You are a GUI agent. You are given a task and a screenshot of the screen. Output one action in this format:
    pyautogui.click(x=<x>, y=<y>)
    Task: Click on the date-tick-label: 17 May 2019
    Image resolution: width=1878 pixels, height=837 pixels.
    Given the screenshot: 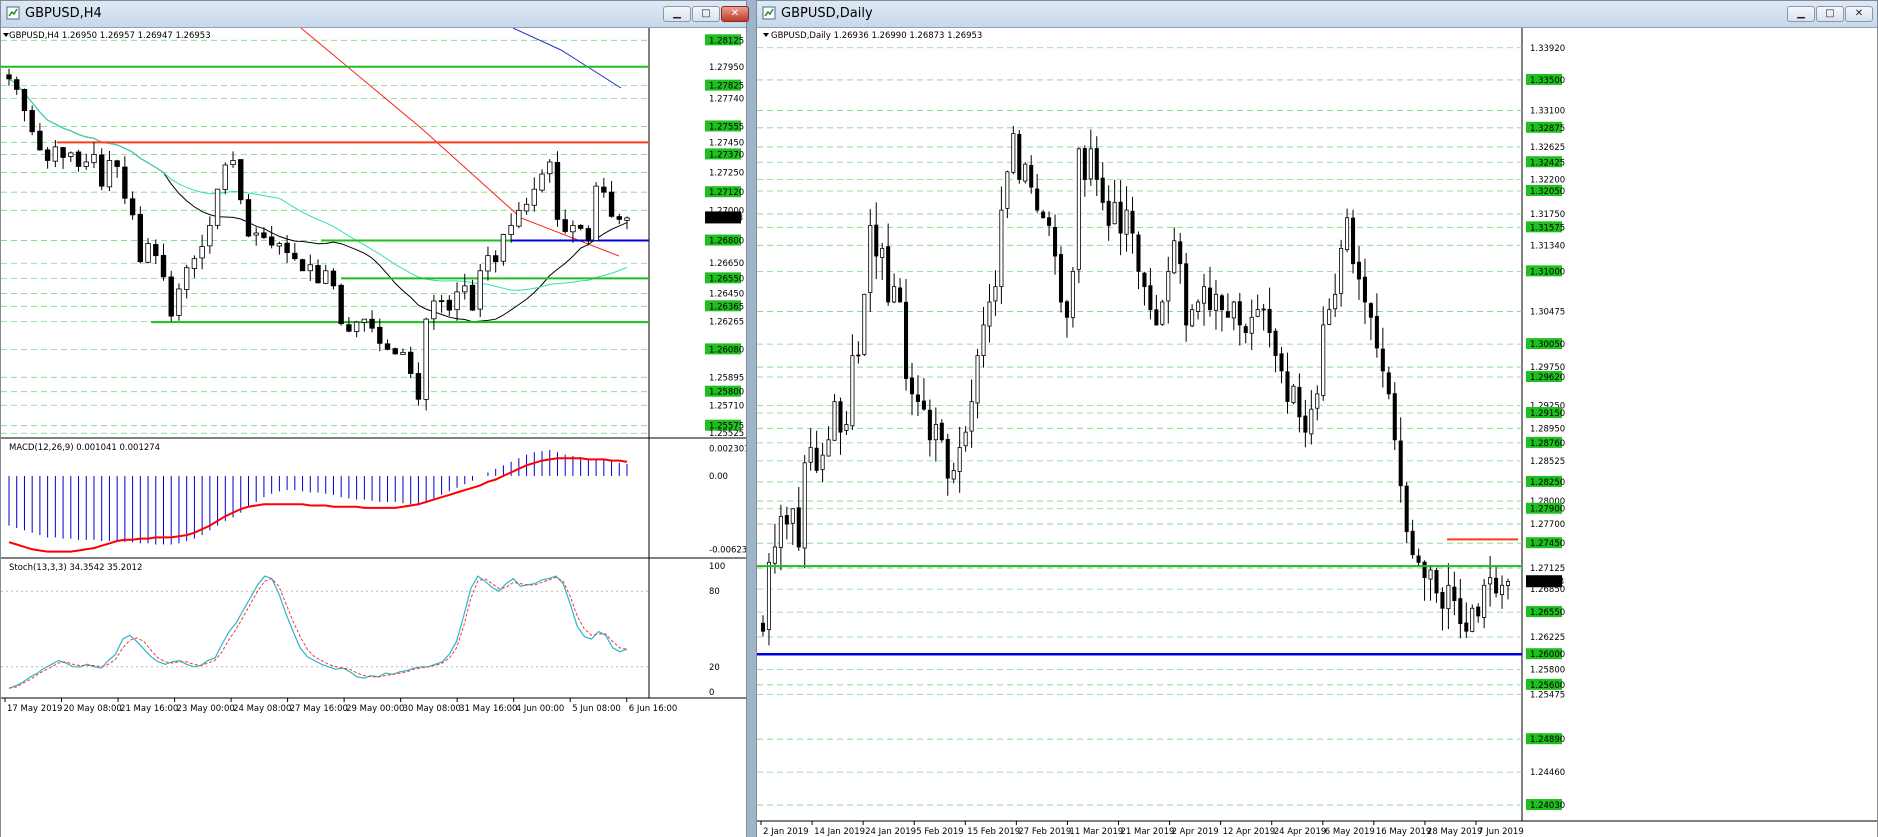 What is the action you would take?
    pyautogui.click(x=34, y=709)
    